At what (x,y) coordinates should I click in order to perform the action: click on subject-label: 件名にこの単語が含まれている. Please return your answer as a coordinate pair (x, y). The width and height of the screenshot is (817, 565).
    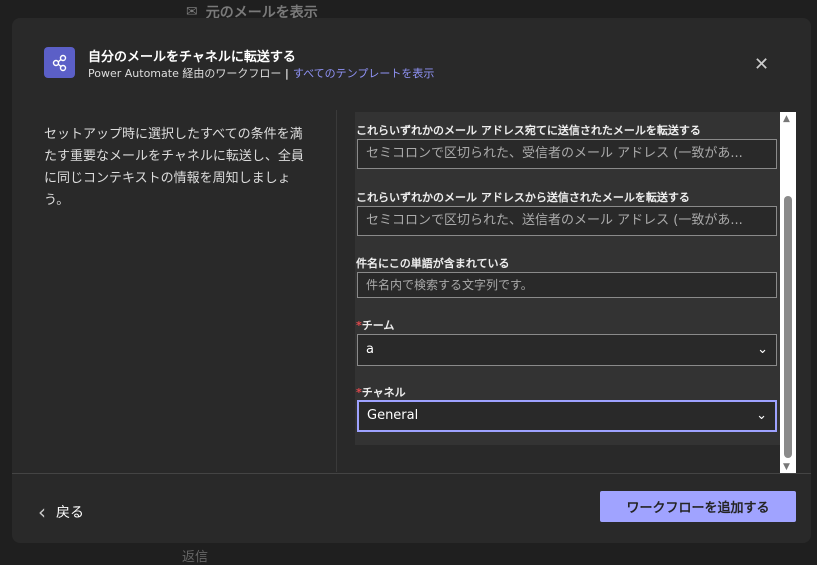
    Looking at the image, I should click on (433, 263).